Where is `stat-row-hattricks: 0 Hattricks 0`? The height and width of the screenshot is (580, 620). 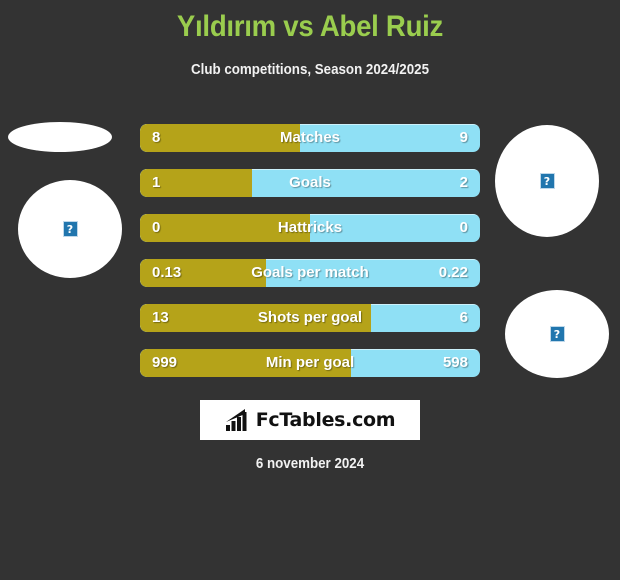
stat-row-hattricks: 0 Hattricks 0 is located at coordinates (310, 228).